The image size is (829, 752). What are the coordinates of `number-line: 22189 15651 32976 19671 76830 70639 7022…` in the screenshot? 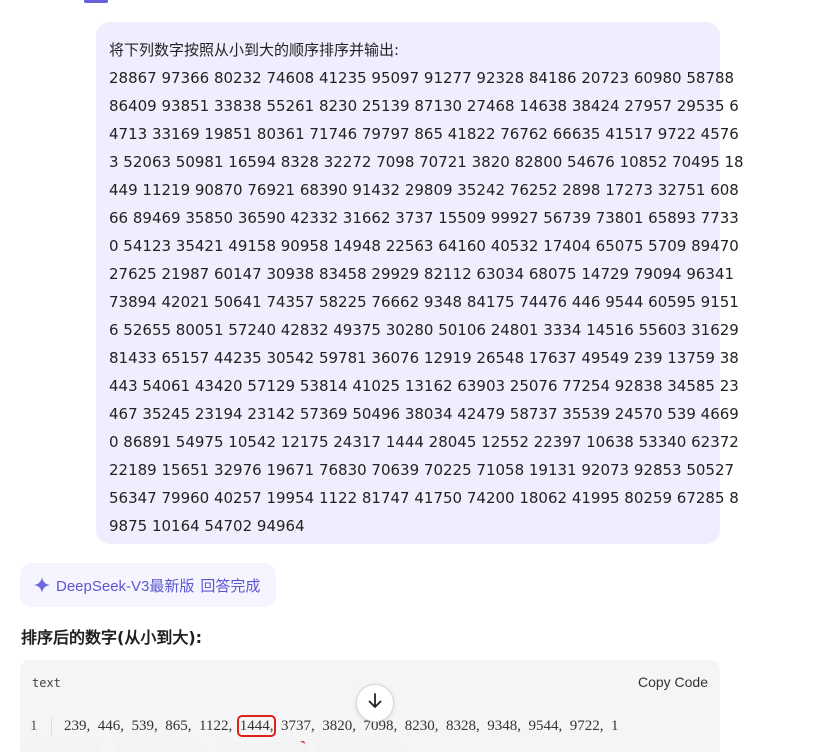 It's located at (422, 470).